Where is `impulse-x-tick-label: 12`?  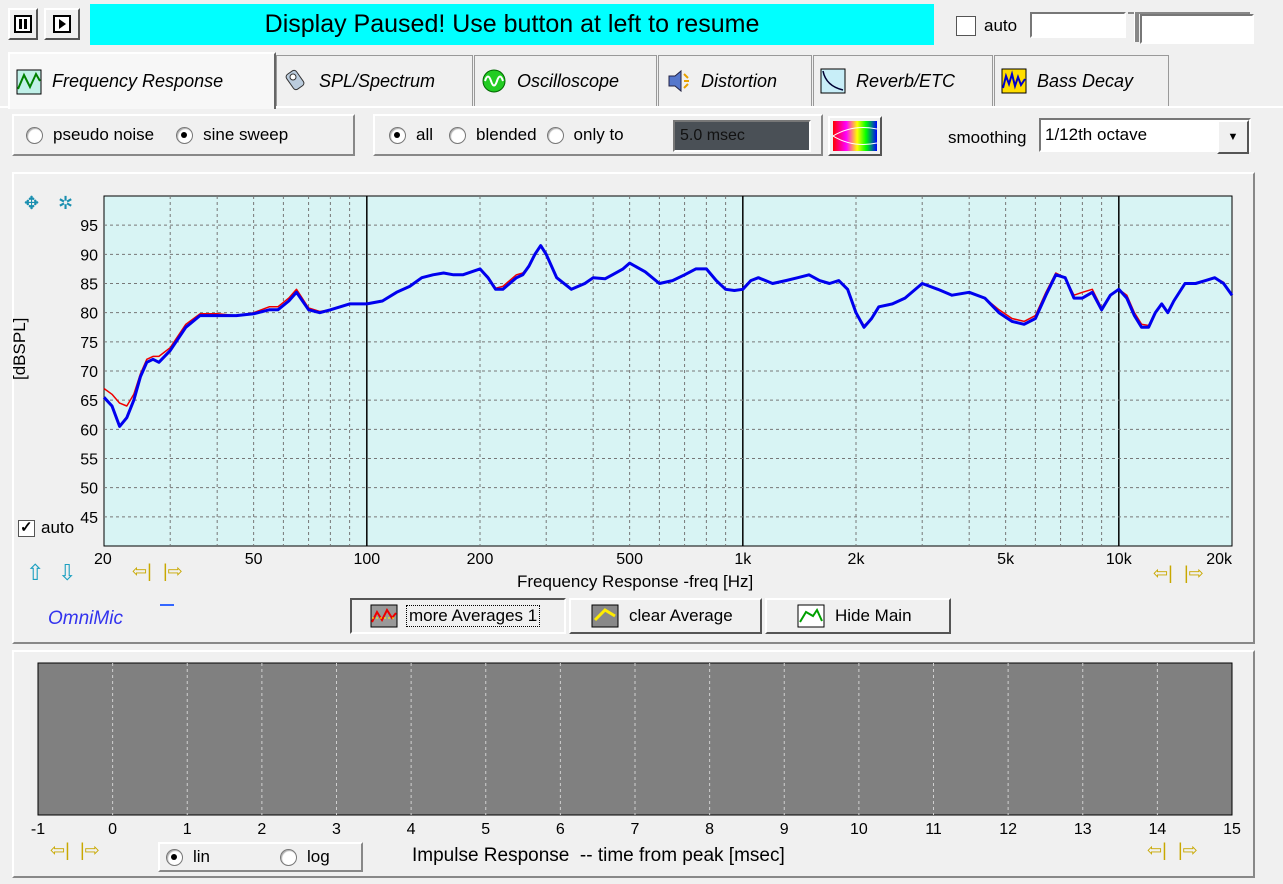
impulse-x-tick-label: 12 is located at coordinates (1008, 829).